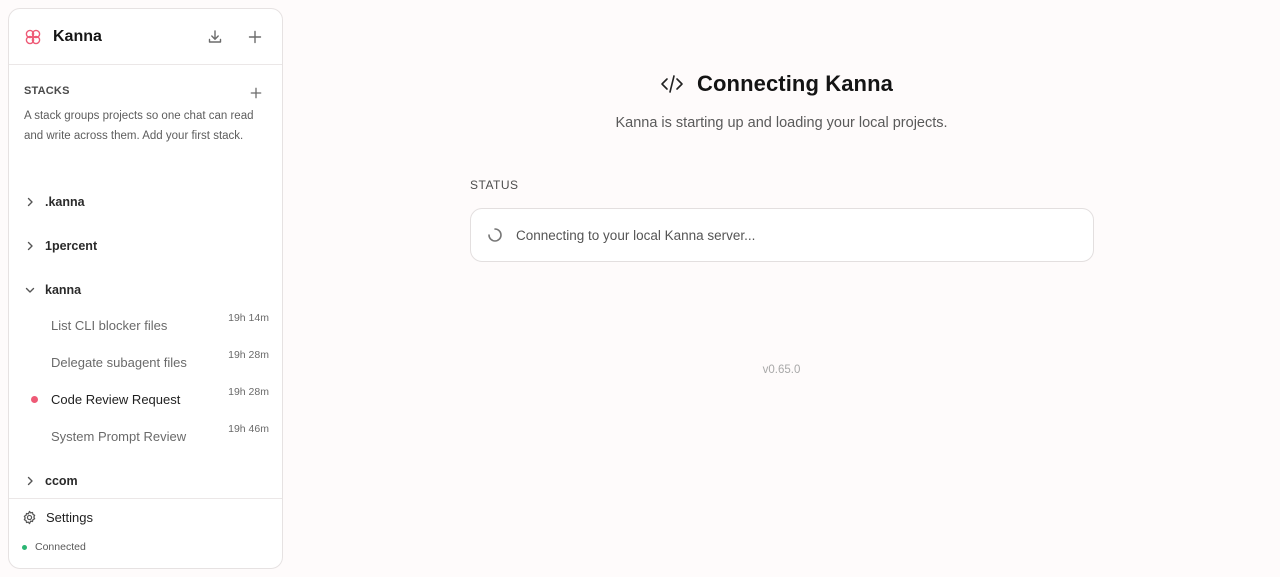  I want to click on add-stack-button, so click(256, 93).